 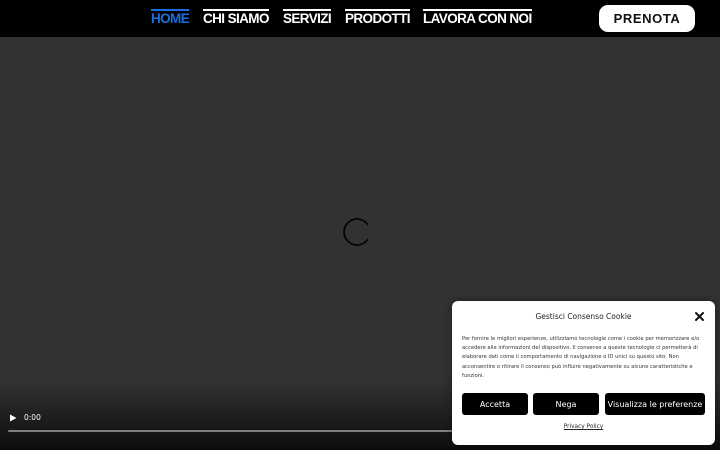 What do you see at coordinates (236, 17) in the screenshot?
I see `nav-item-chi-siamo: CHI SIAMO` at bounding box center [236, 17].